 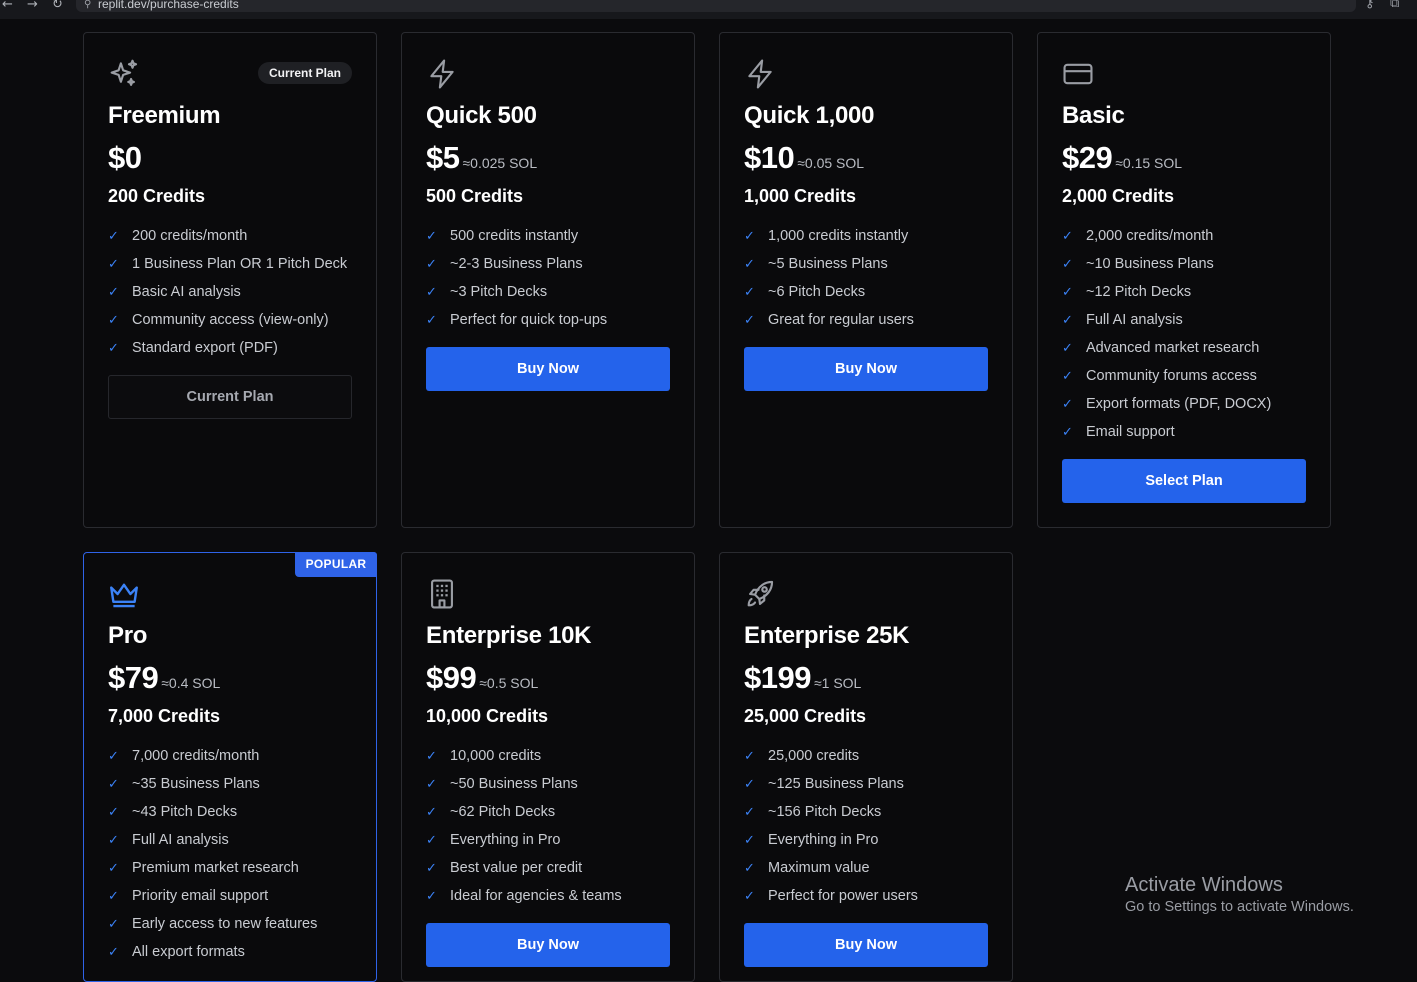 I want to click on browser-toolbar: ← → ↻ ⚲ replit.dev/purchase-credits ⚷ ⧉, so click(x=708, y=9).